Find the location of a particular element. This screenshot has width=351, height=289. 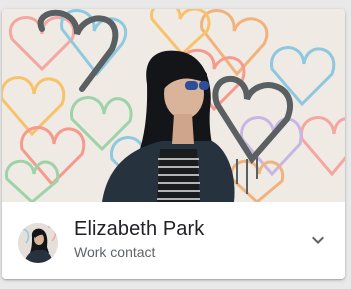

expand-button is located at coordinates (318, 240).